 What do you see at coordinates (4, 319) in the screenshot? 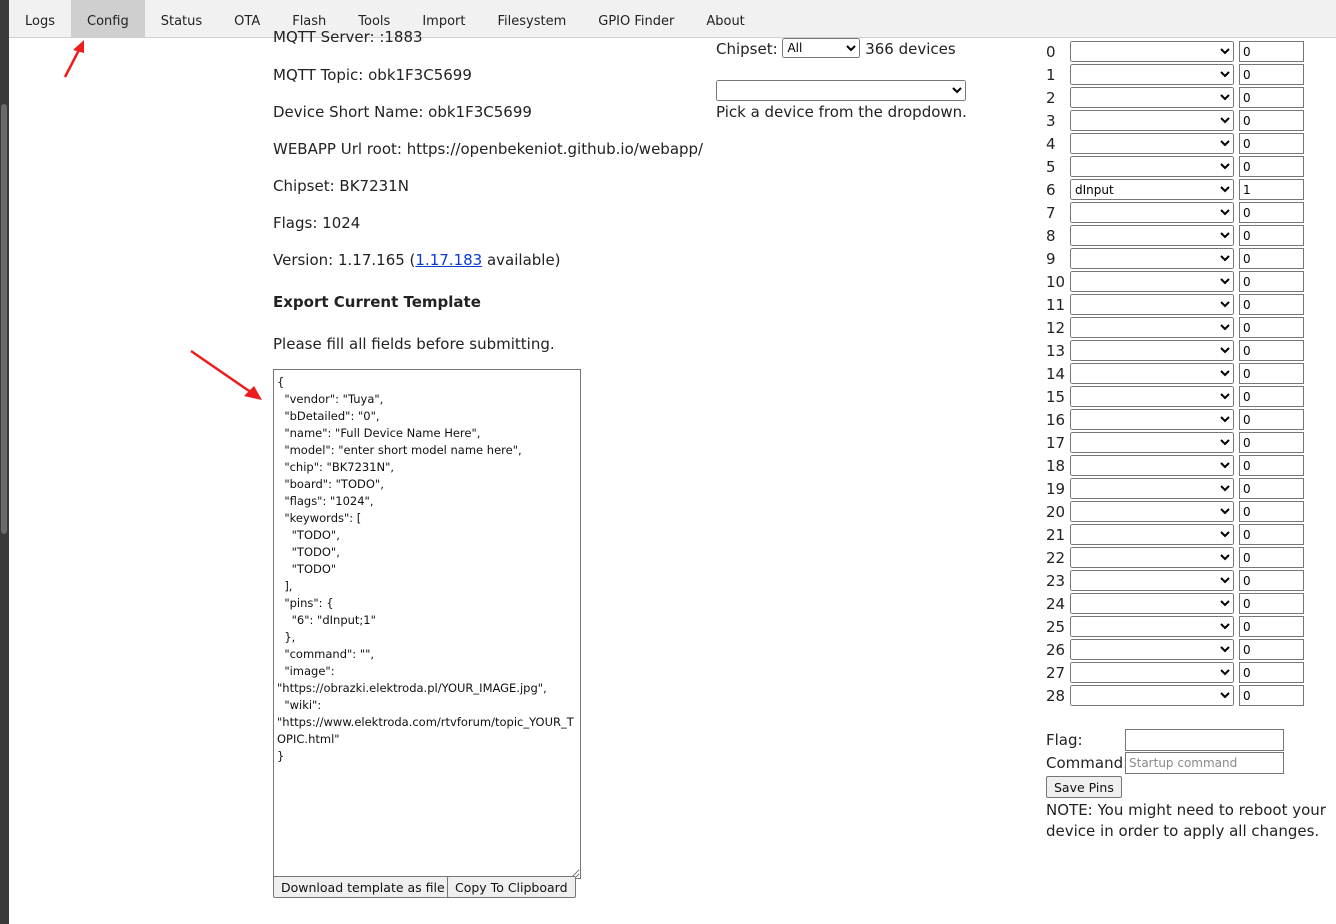
I see `scrollbar-thumb` at bounding box center [4, 319].